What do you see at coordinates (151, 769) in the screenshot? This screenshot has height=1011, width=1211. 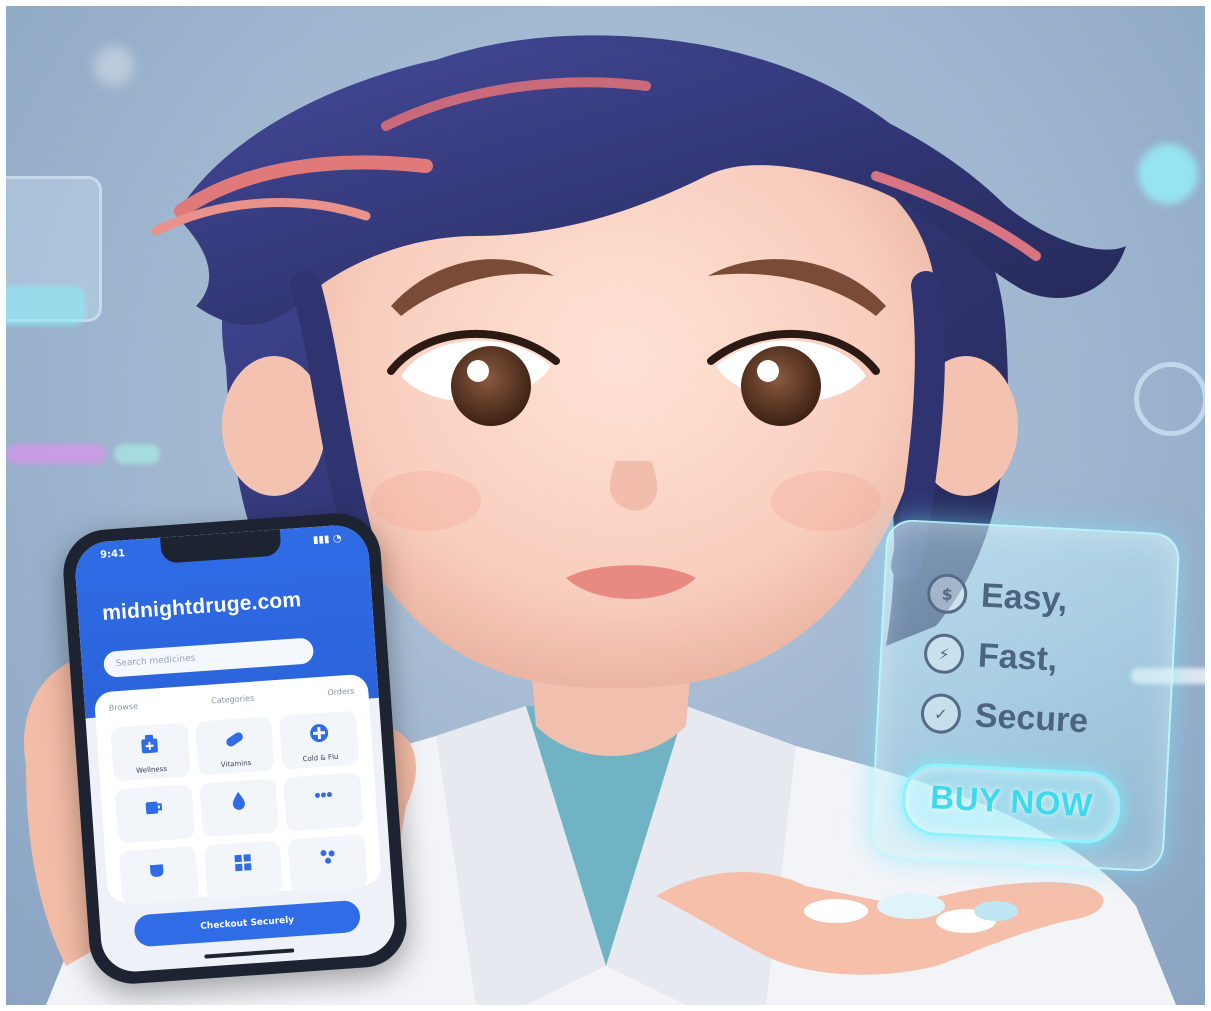 I see `tile-label: Wellness` at bounding box center [151, 769].